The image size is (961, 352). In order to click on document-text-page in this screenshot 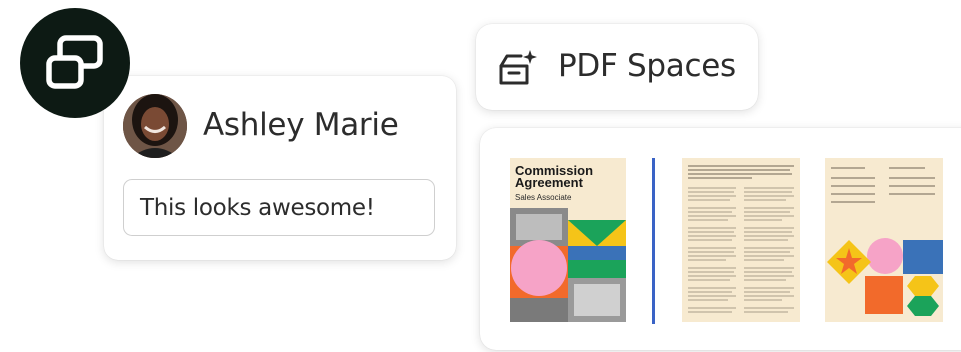, I will do `click(741, 239)`.